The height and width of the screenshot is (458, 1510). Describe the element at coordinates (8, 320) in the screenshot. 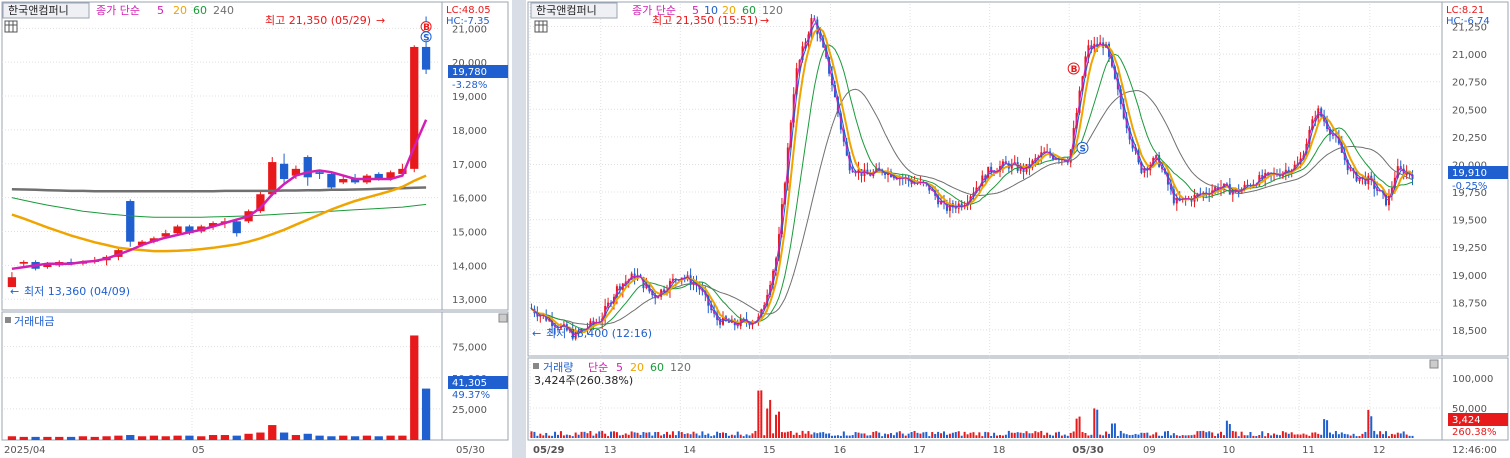

I see `left-volume-icon` at that location.